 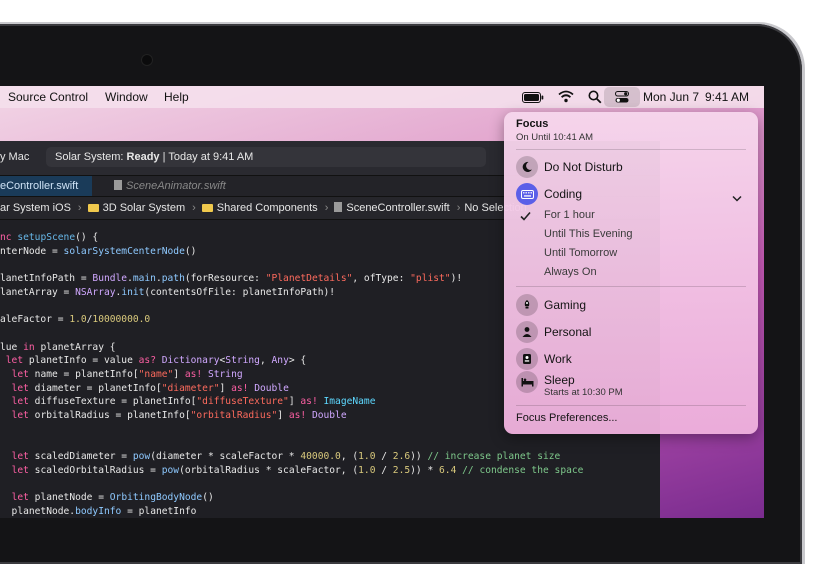 I want to click on tab-scene-animator: SceneAnimator.swift, so click(x=169, y=186).